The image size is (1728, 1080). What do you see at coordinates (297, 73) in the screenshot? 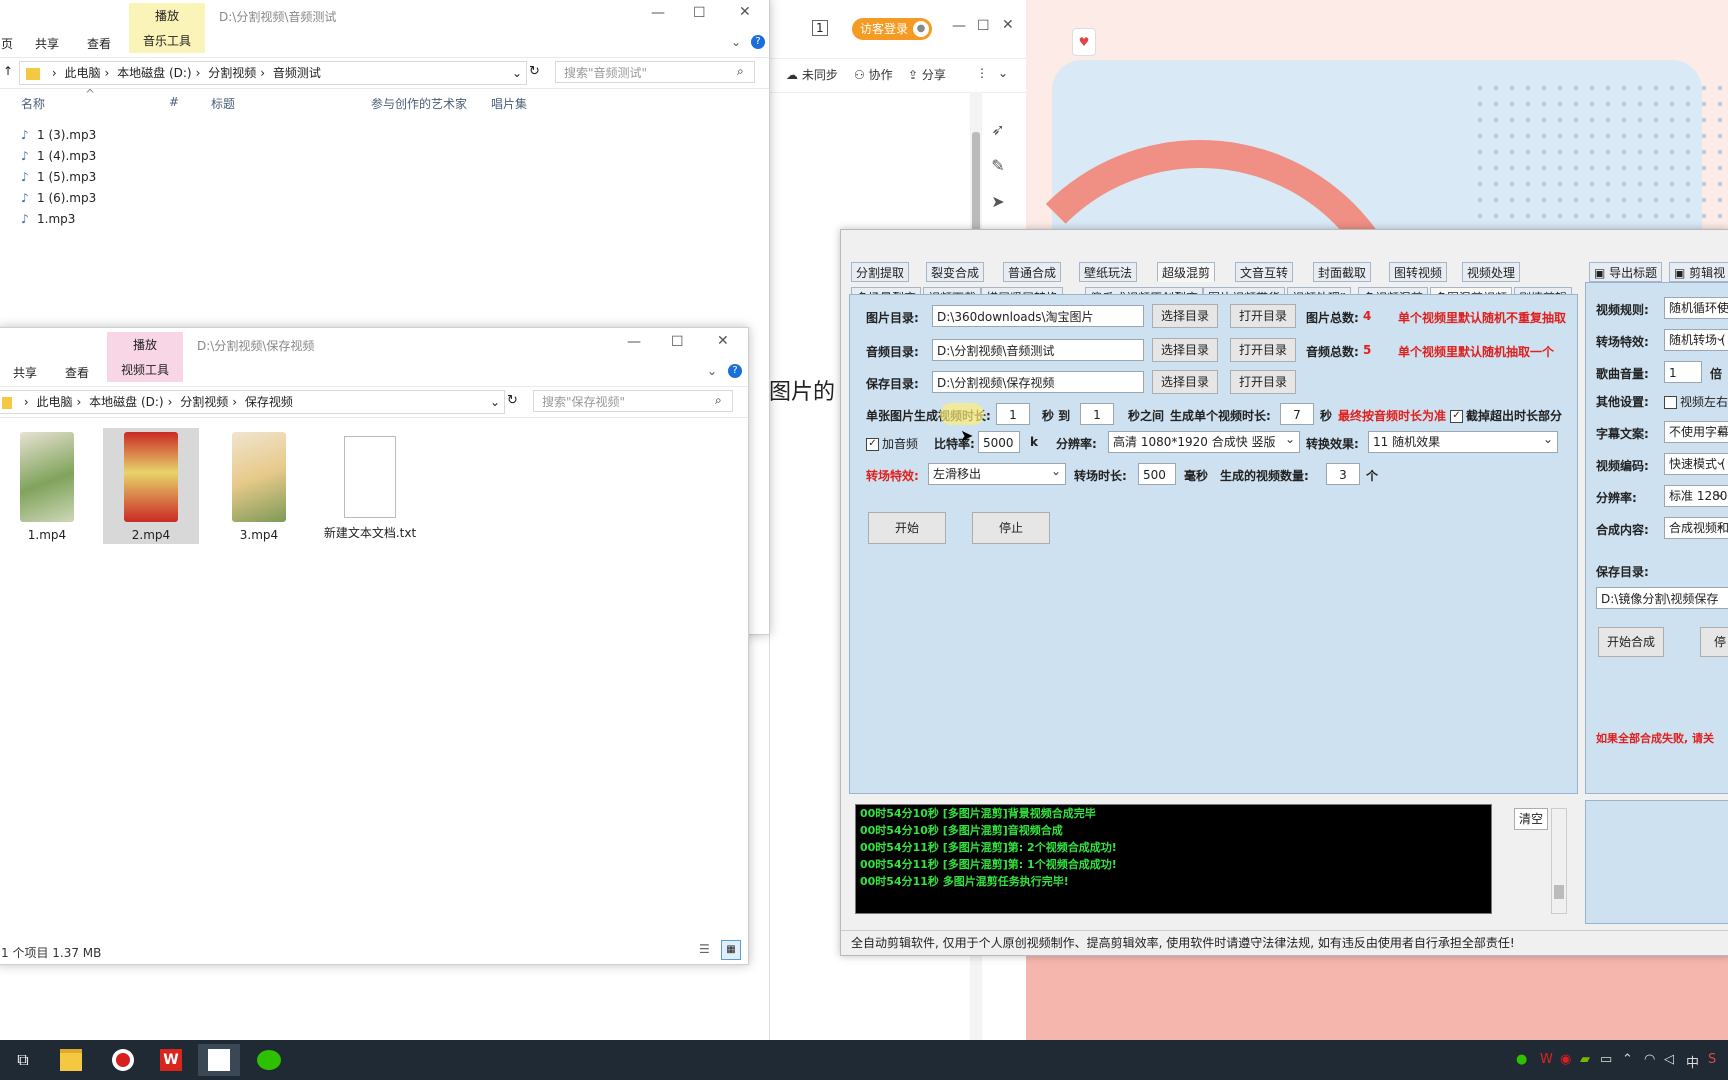
I see `breadcrumb: 音频测试` at bounding box center [297, 73].